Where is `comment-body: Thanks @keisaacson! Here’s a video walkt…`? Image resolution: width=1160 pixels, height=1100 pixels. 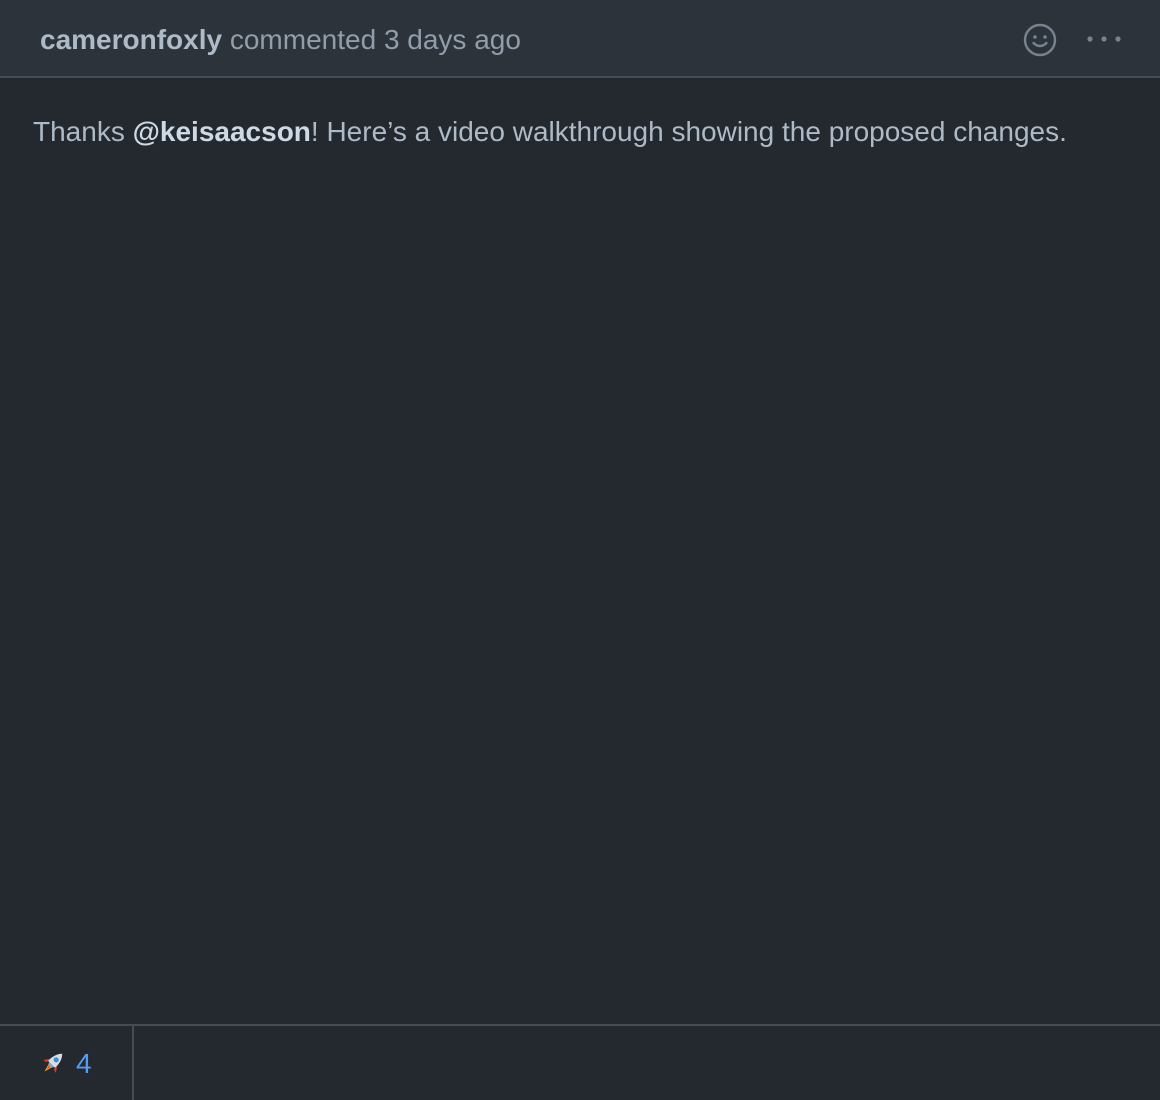 comment-body: Thanks @keisaacson! Here’s a video walkt… is located at coordinates (550, 132).